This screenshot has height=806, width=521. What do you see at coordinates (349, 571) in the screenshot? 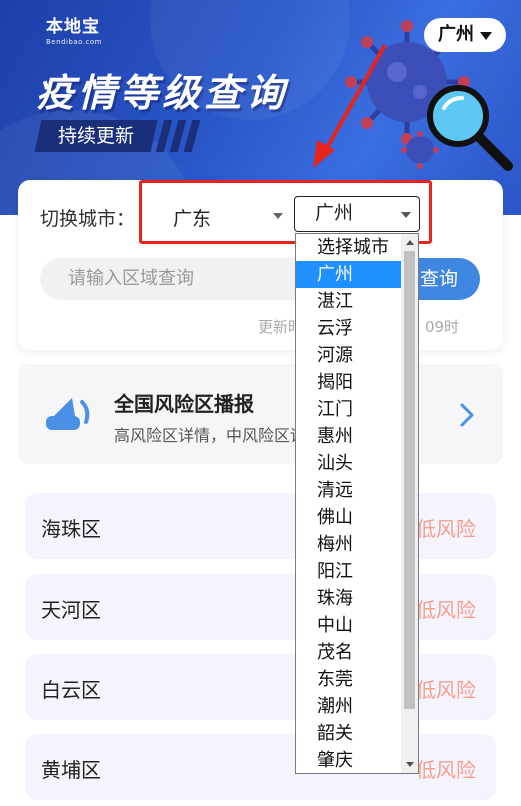
I see `dropdown-option: 阳江` at bounding box center [349, 571].